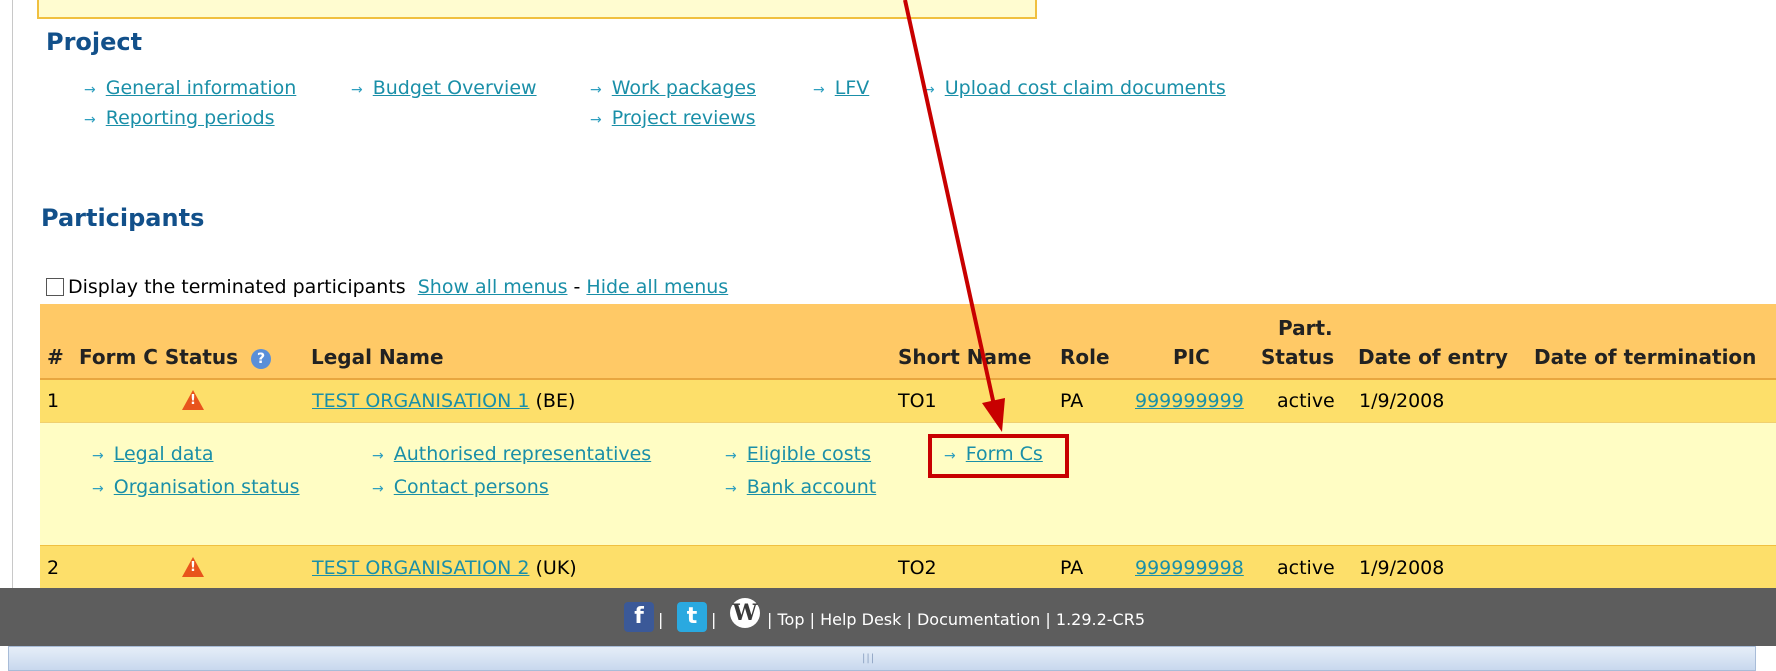  I want to click on annotation-arrow-head, so click(993, 415).